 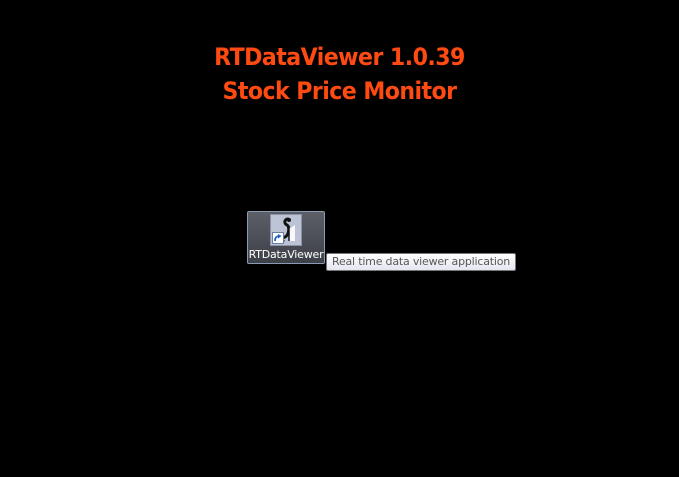 I want to click on desktop-shortcut-rtdataviewer: RTDataViewer, so click(x=286, y=237).